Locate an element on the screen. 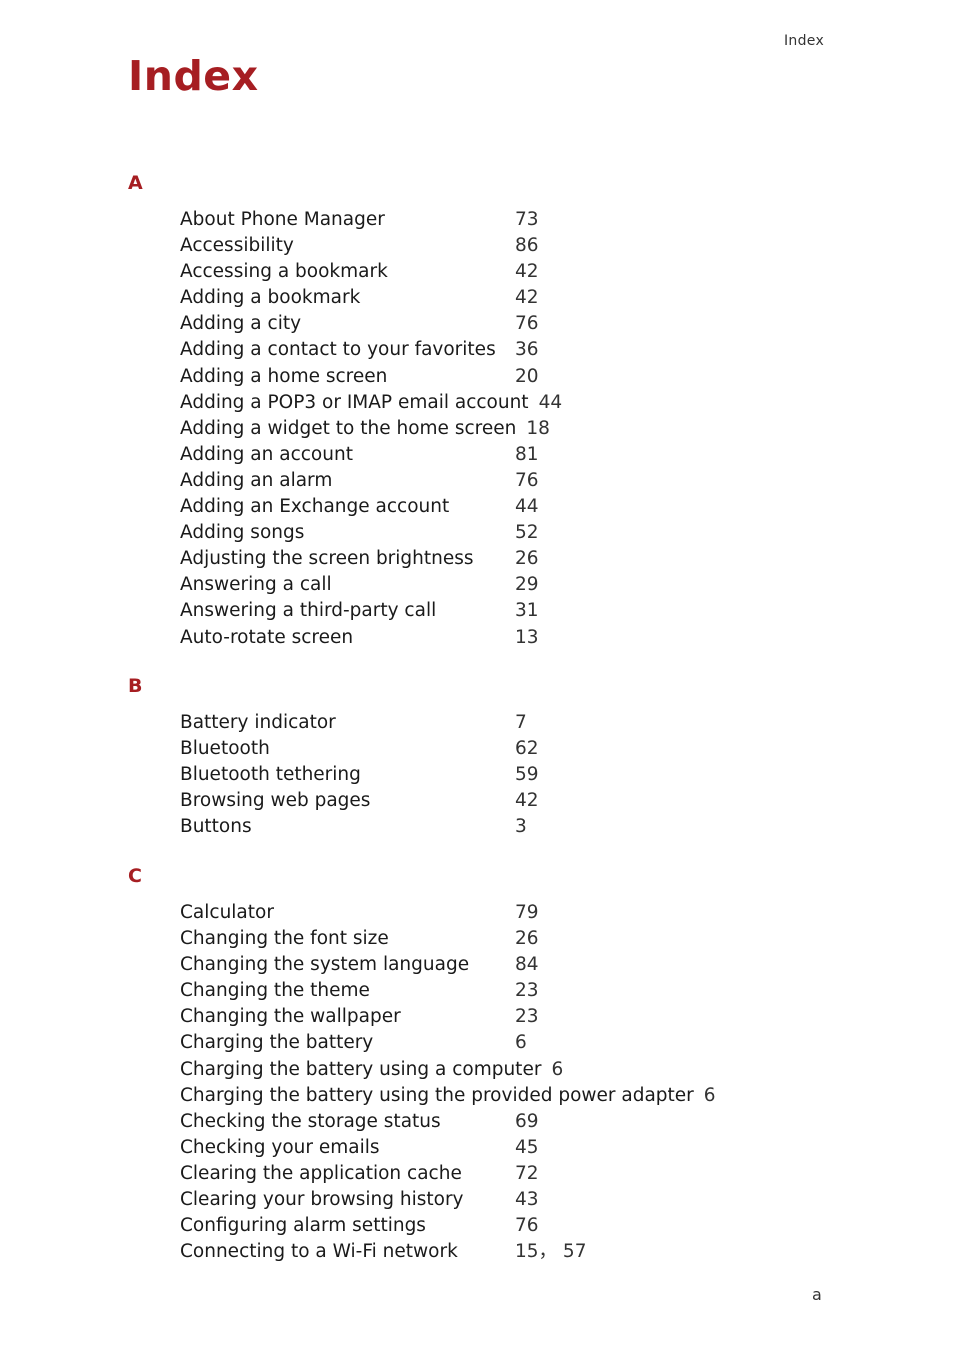 The image size is (954, 1352). entry-page-ref: 59 is located at coordinates (527, 775).